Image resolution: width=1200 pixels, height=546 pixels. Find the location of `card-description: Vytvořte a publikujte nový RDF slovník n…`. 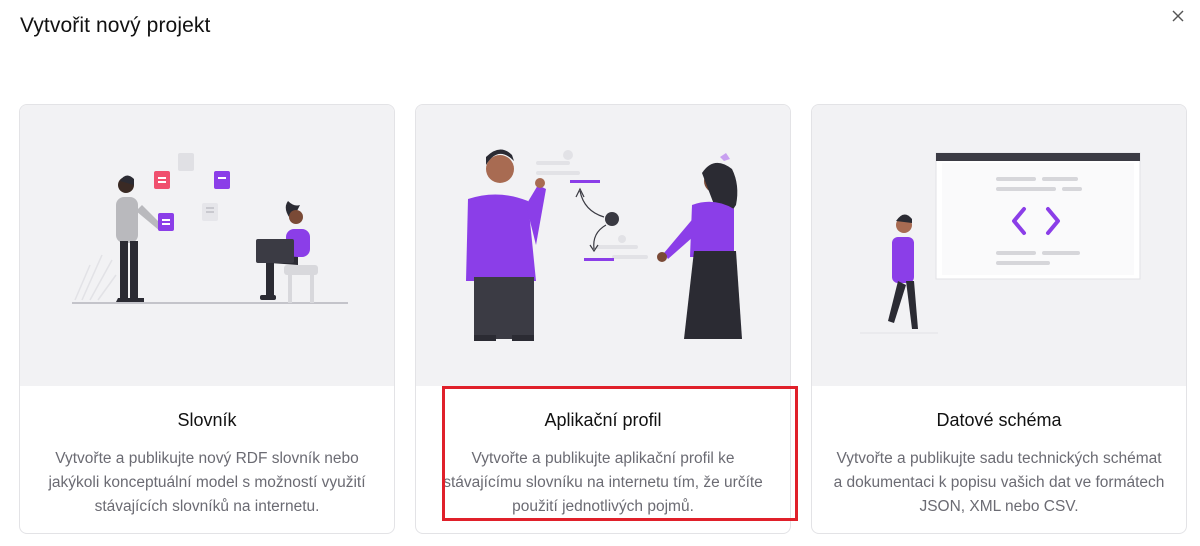

card-description: Vytvořte a publikujte nový RDF slovník n… is located at coordinates (207, 482).